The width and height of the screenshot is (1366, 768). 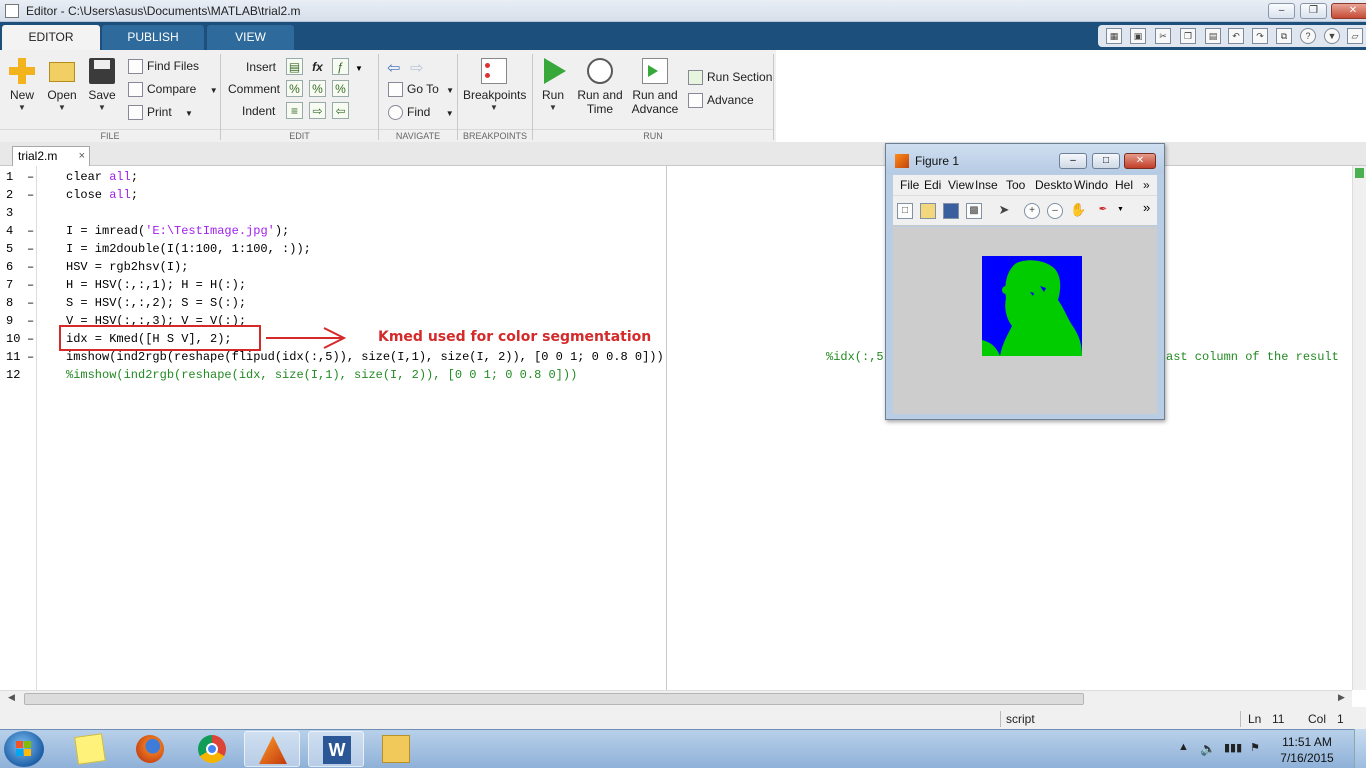 I want to click on decrease-indent-icon: ⇦, so click(x=340, y=110).